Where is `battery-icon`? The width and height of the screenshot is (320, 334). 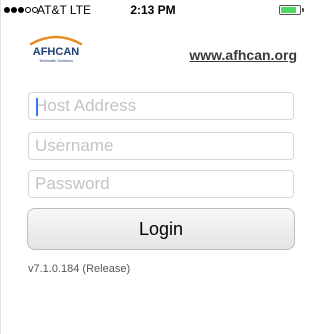 battery-icon is located at coordinates (291, 10).